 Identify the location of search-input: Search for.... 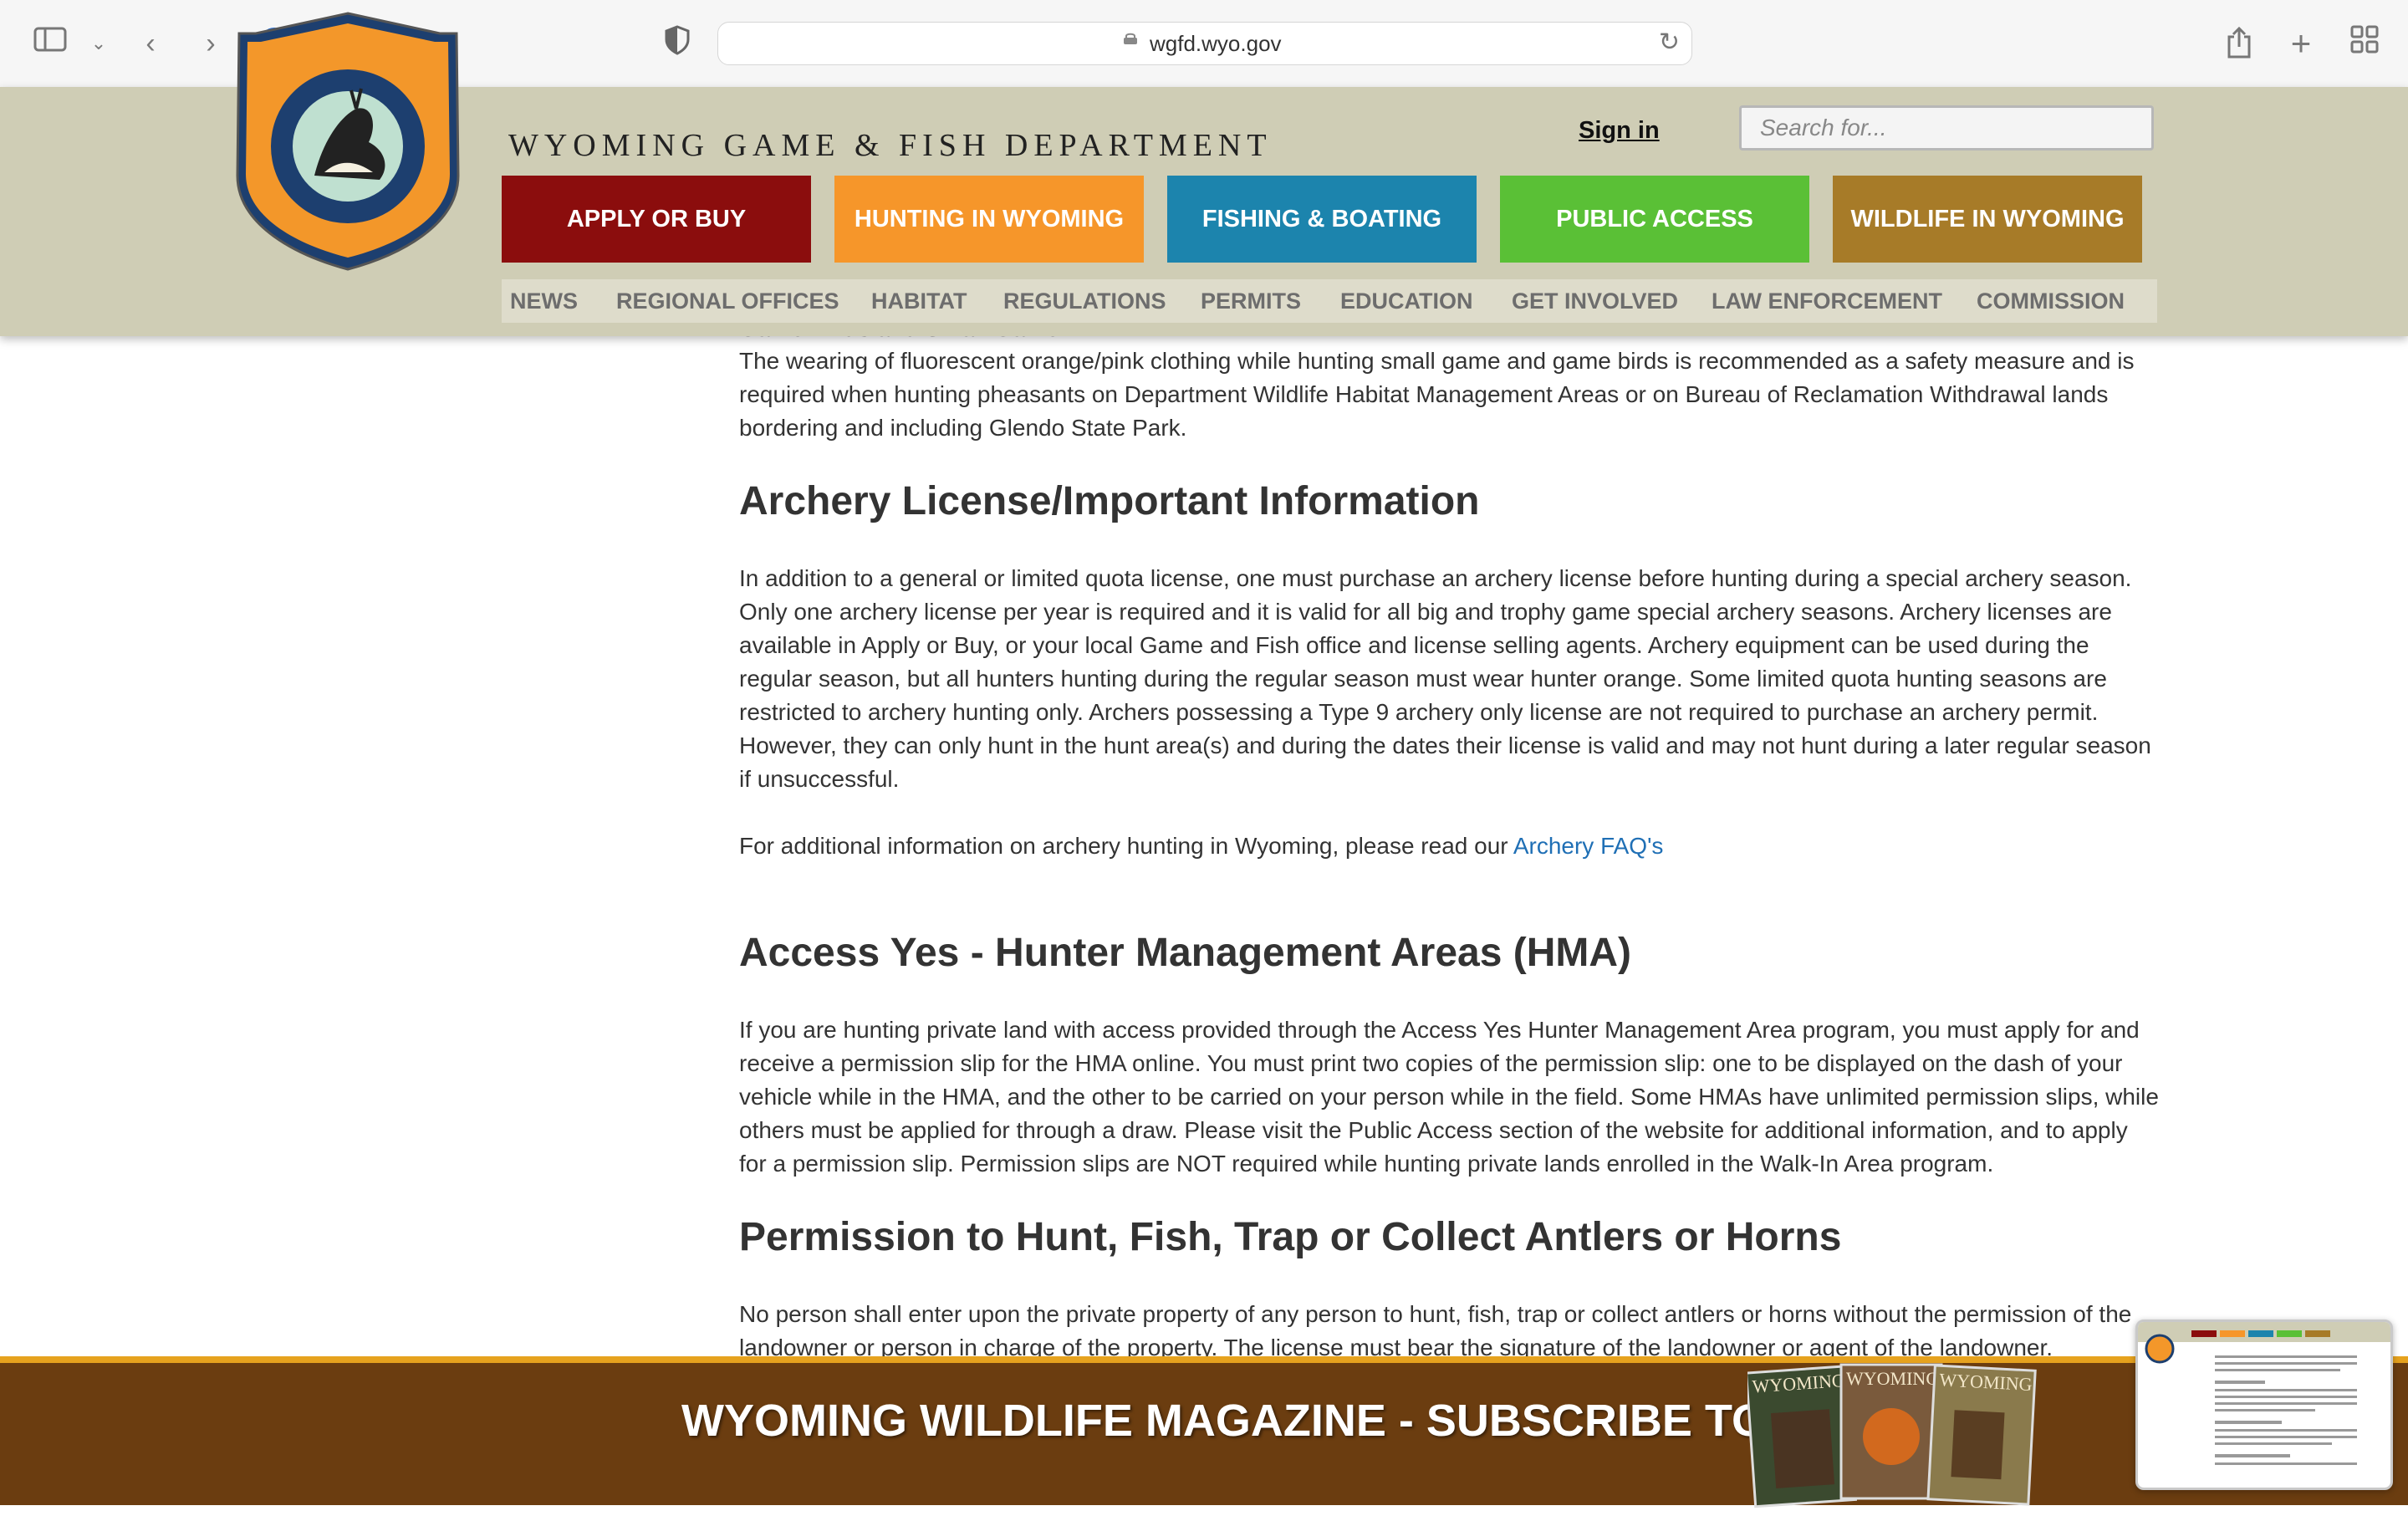
(1946, 128).